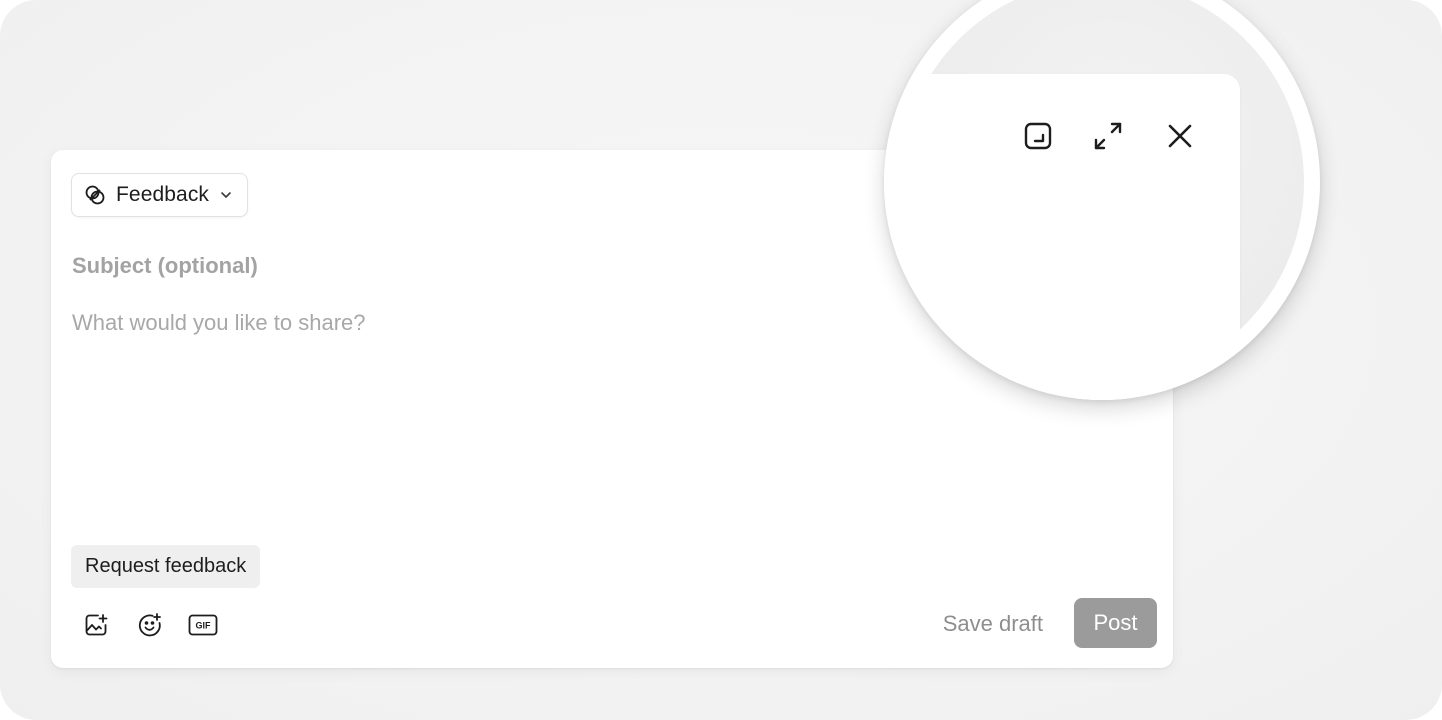 This screenshot has height=720, width=1442. What do you see at coordinates (462, 266) in the screenshot?
I see `subject-input` at bounding box center [462, 266].